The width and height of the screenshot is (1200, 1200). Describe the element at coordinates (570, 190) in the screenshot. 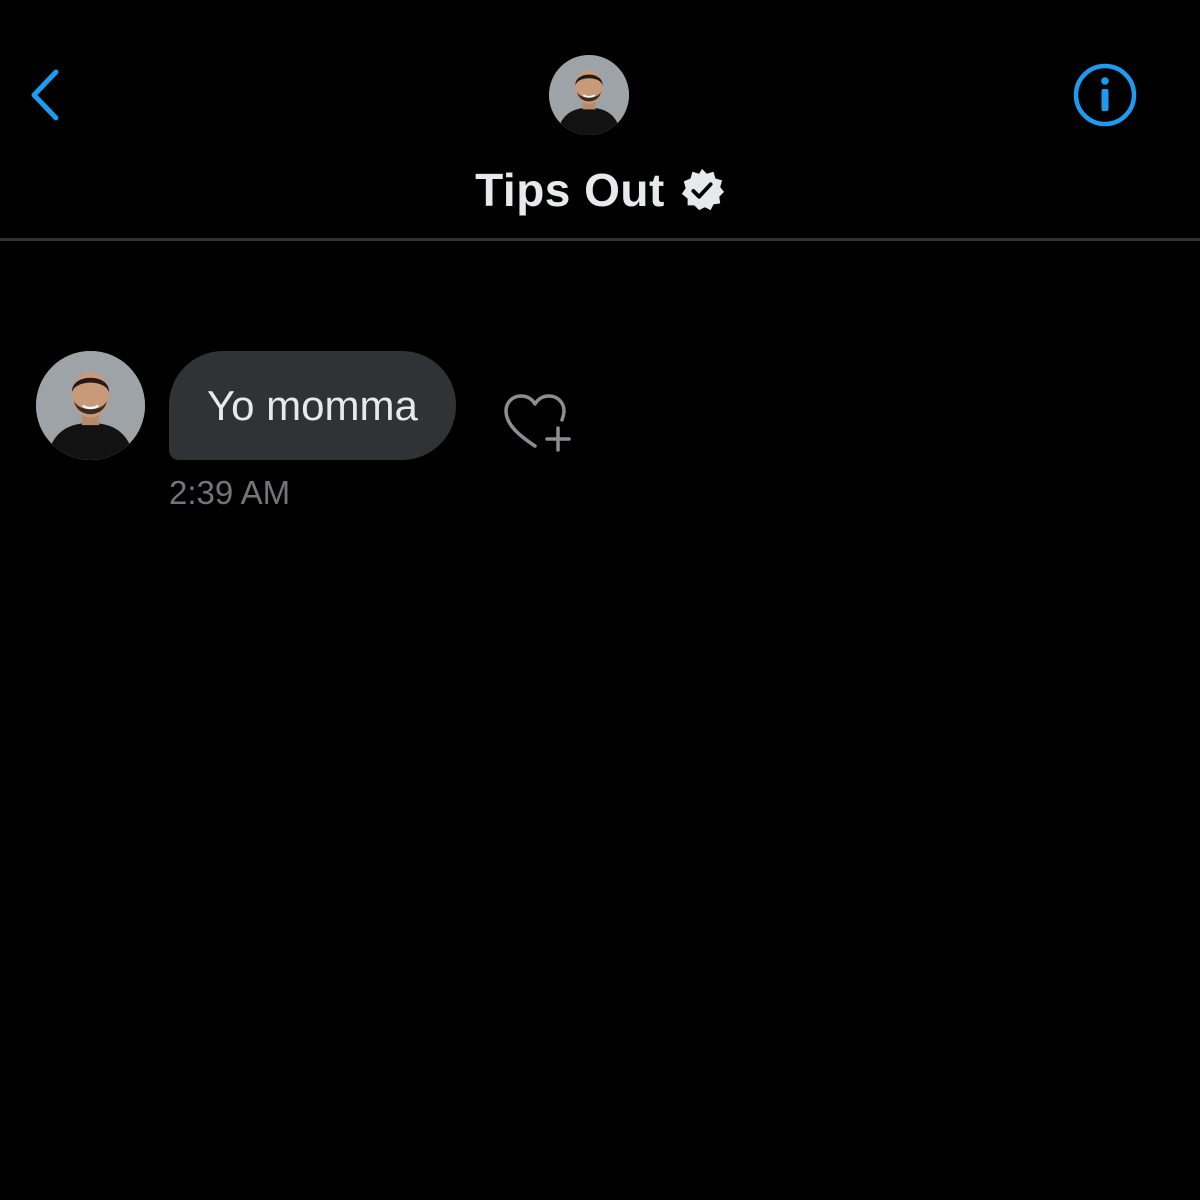

I see `conversation-title: Tips Out` at that location.